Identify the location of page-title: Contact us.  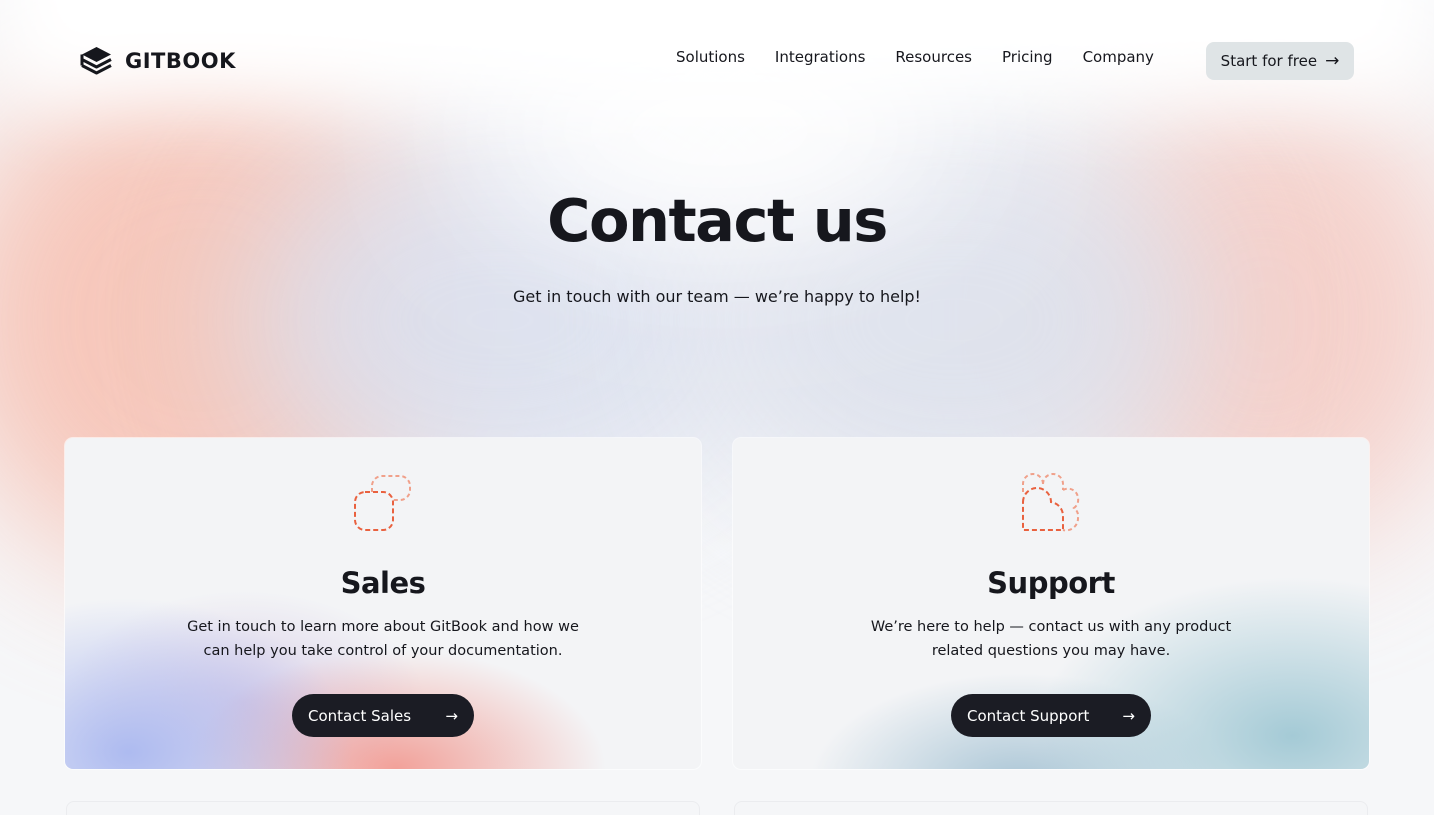
(717, 220).